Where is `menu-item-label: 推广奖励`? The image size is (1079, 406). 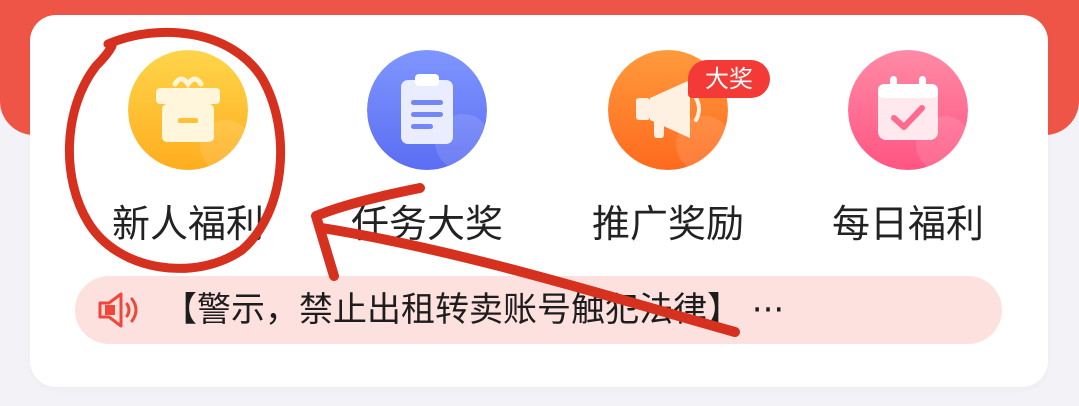
menu-item-label: 推广奖励 is located at coordinates (667, 224).